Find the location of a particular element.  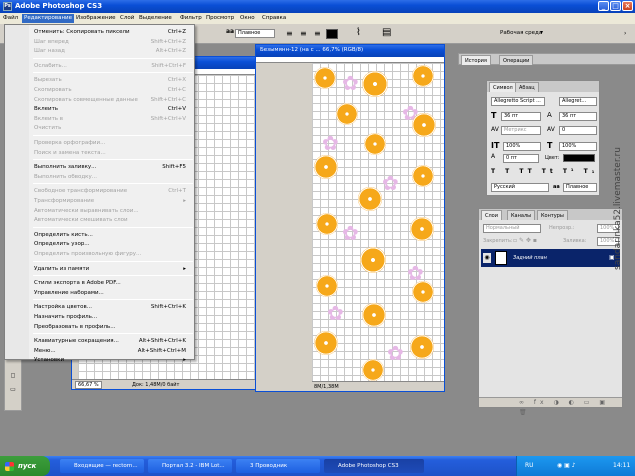

workspace-label: Рабочая среда is located at coordinates (521, 33).